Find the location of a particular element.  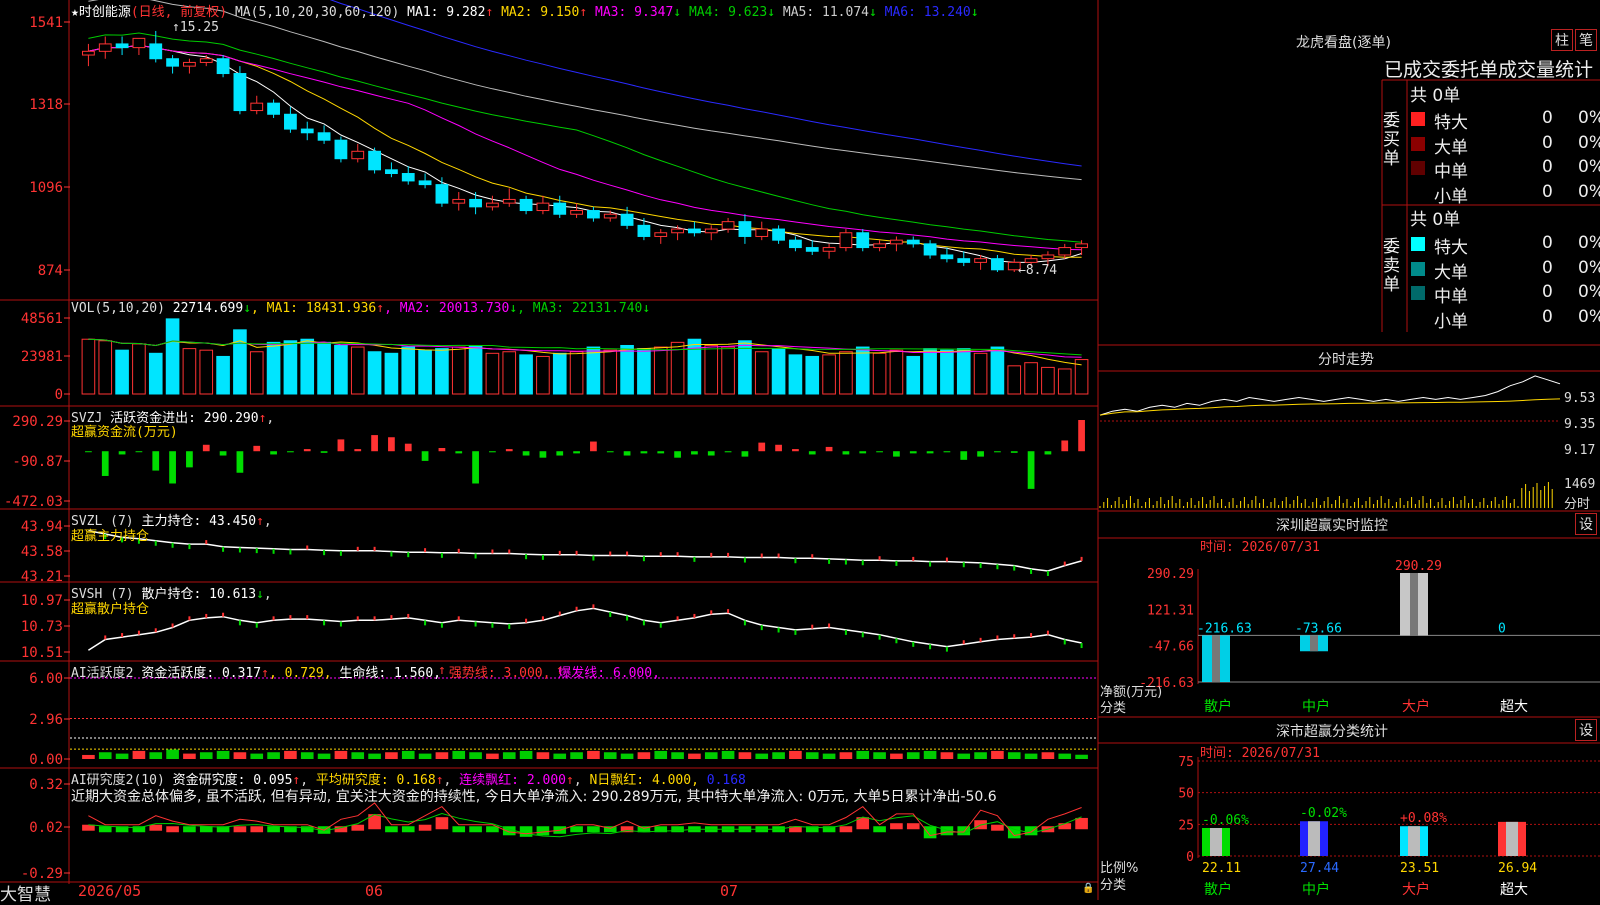

sz-monitor-settings-button: 设 is located at coordinates (1586, 524).